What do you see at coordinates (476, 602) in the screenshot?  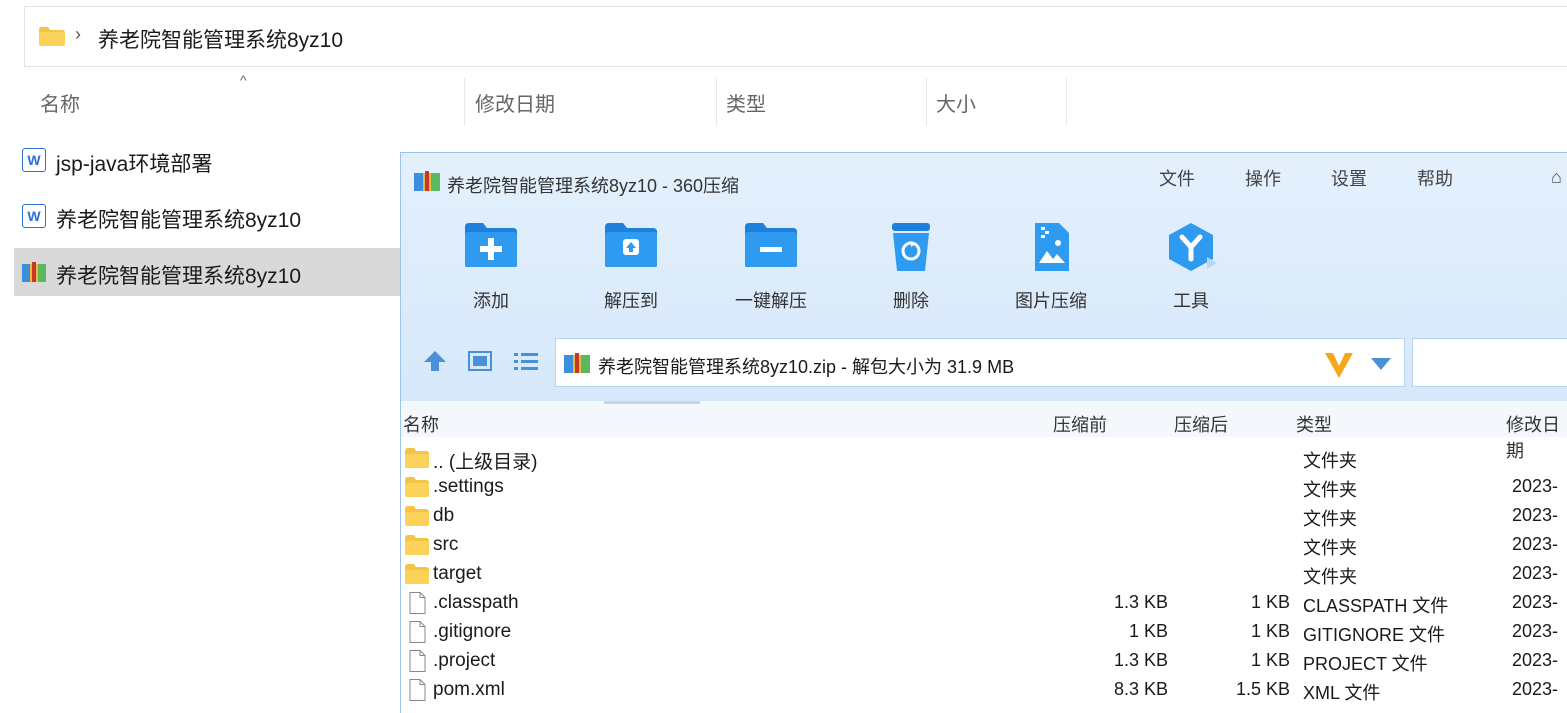 I see `row-name: .classpath` at bounding box center [476, 602].